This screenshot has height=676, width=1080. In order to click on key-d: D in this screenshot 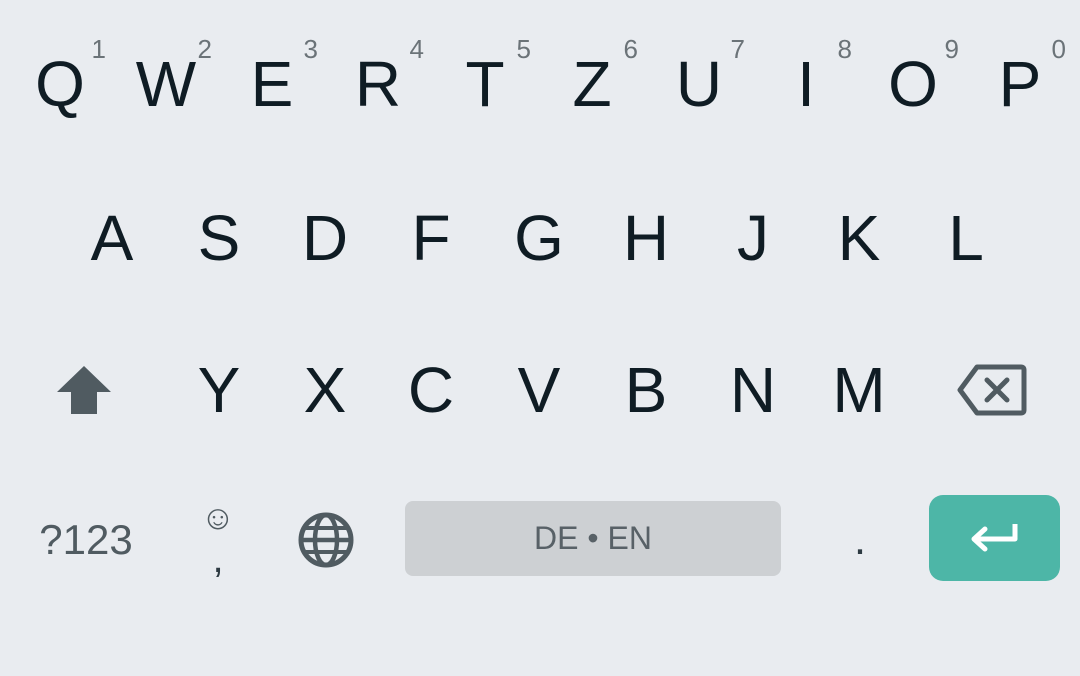, I will do `click(325, 238)`.